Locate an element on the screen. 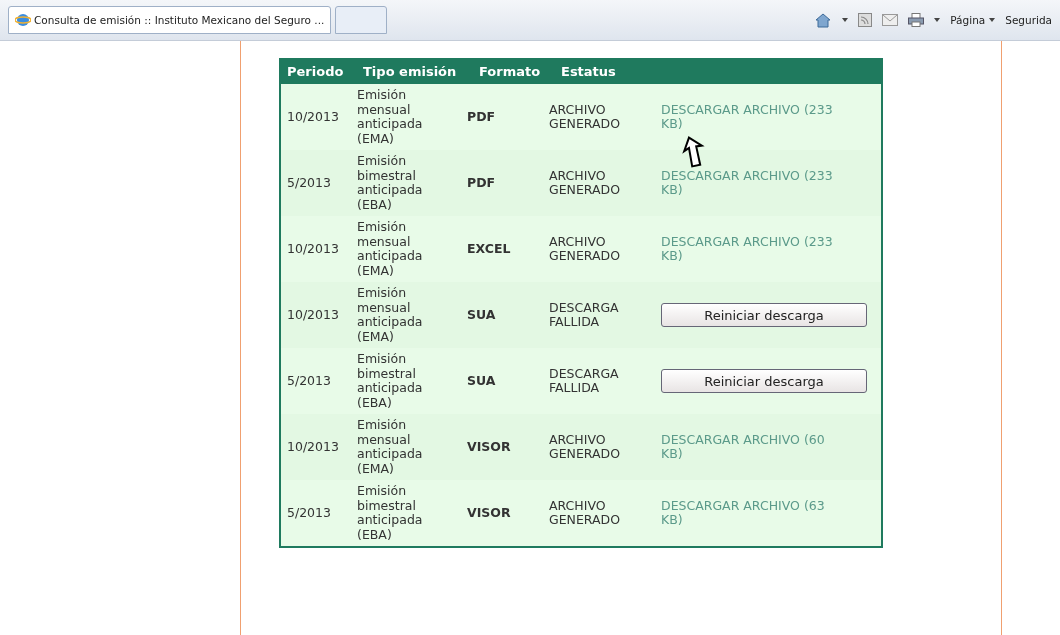 This screenshot has height=635, width=1060. format-cell-text: EXCEL is located at coordinates (489, 249).